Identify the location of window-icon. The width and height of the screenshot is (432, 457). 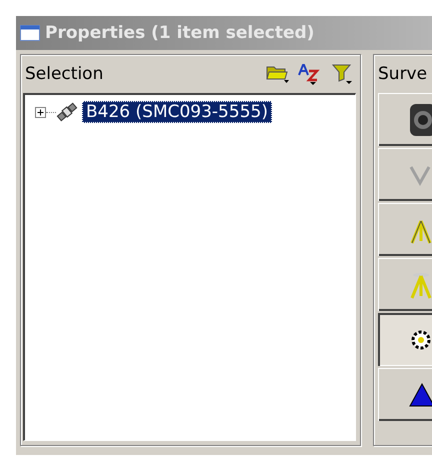
(30, 33).